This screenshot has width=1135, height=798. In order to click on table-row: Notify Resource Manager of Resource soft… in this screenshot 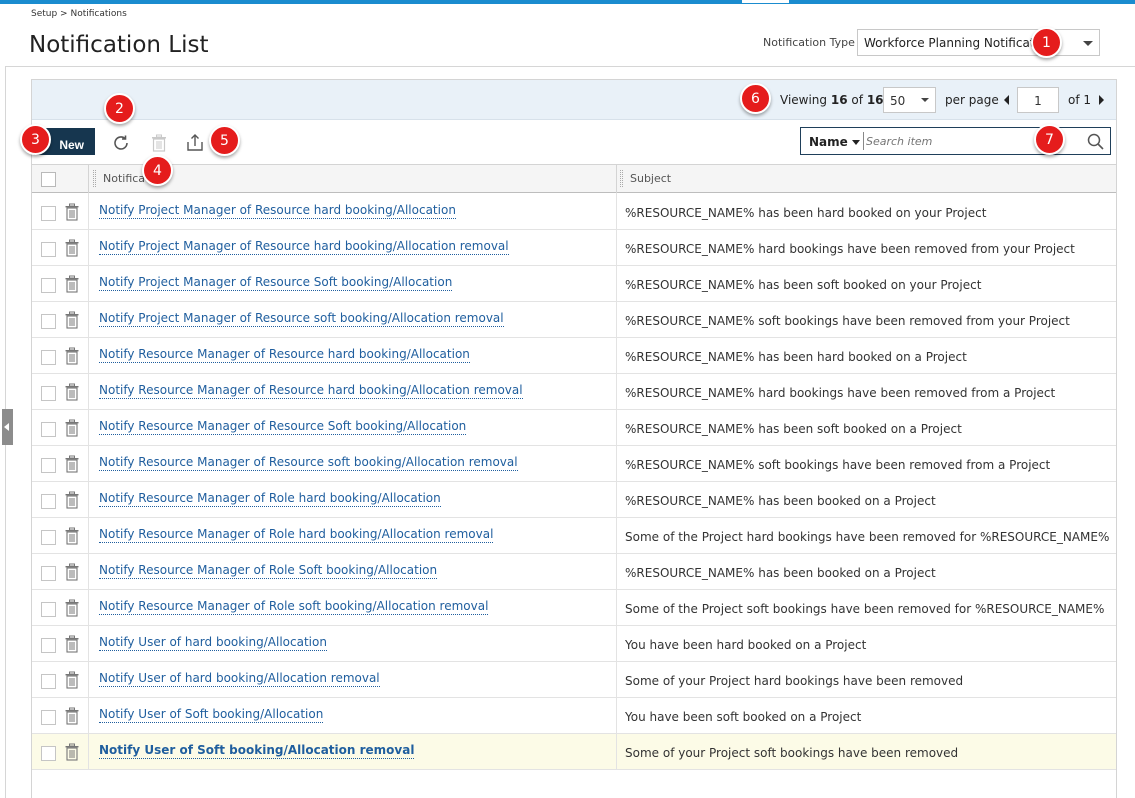, I will do `click(574, 464)`.